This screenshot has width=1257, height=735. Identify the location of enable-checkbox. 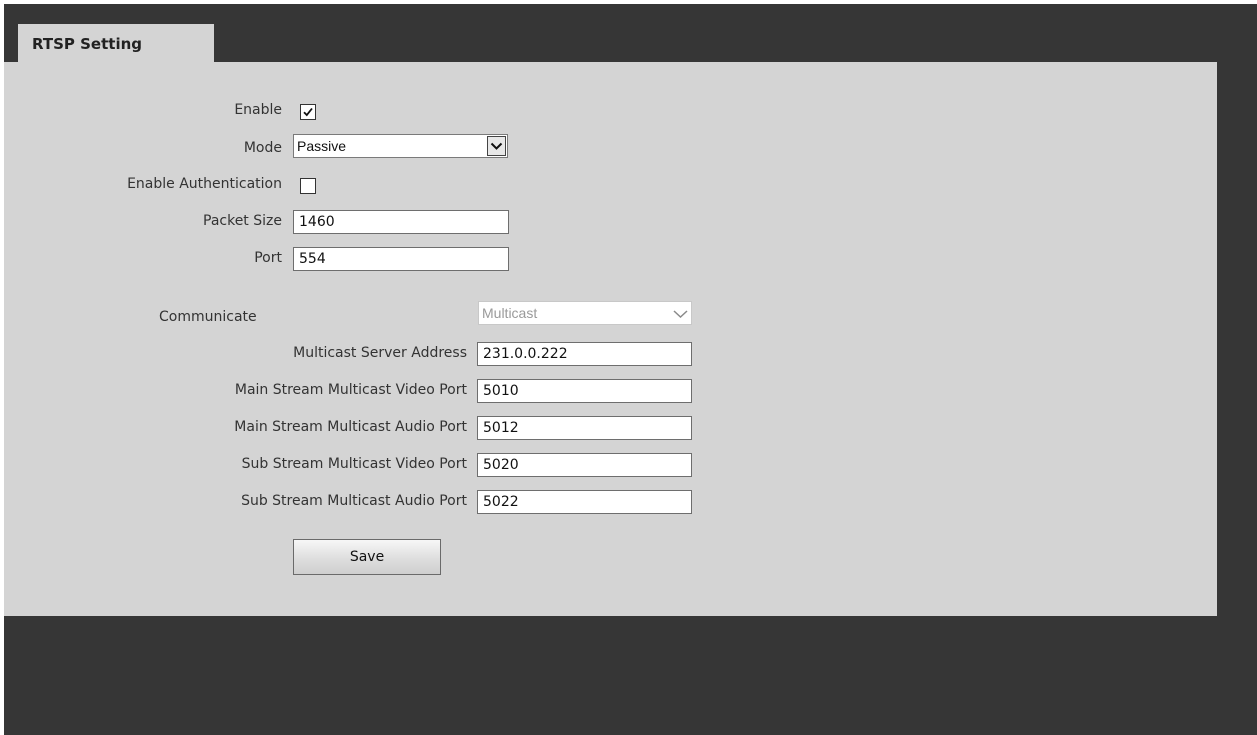
(308, 112).